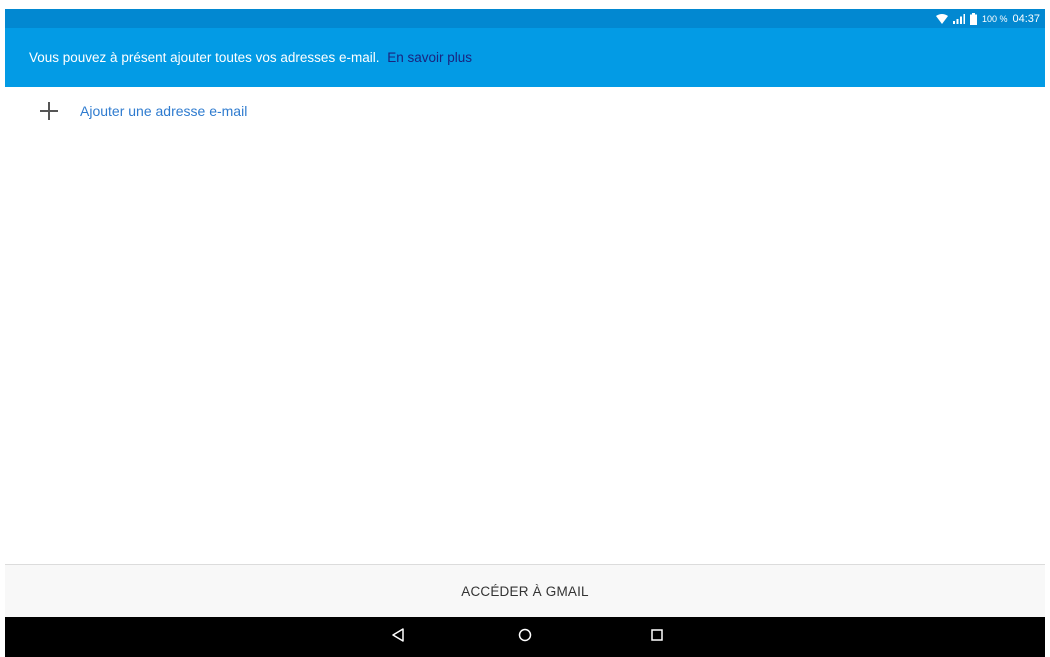 The height and width of the screenshot is (657, 1050). I want to click on status-clock: 04:37, so click(1026, 18).